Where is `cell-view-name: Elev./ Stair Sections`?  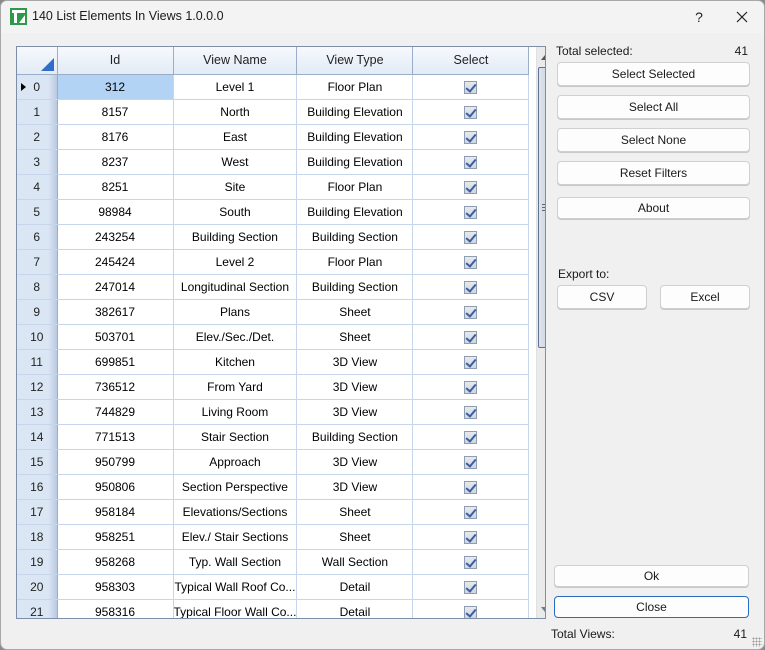
cell-view-name: Elev./ Stair Sections is located at coordinates (235, 537).